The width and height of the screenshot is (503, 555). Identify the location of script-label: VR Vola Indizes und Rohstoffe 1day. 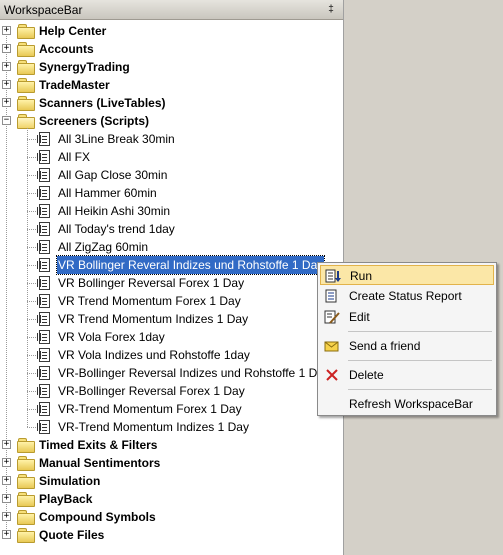
(154, 355).